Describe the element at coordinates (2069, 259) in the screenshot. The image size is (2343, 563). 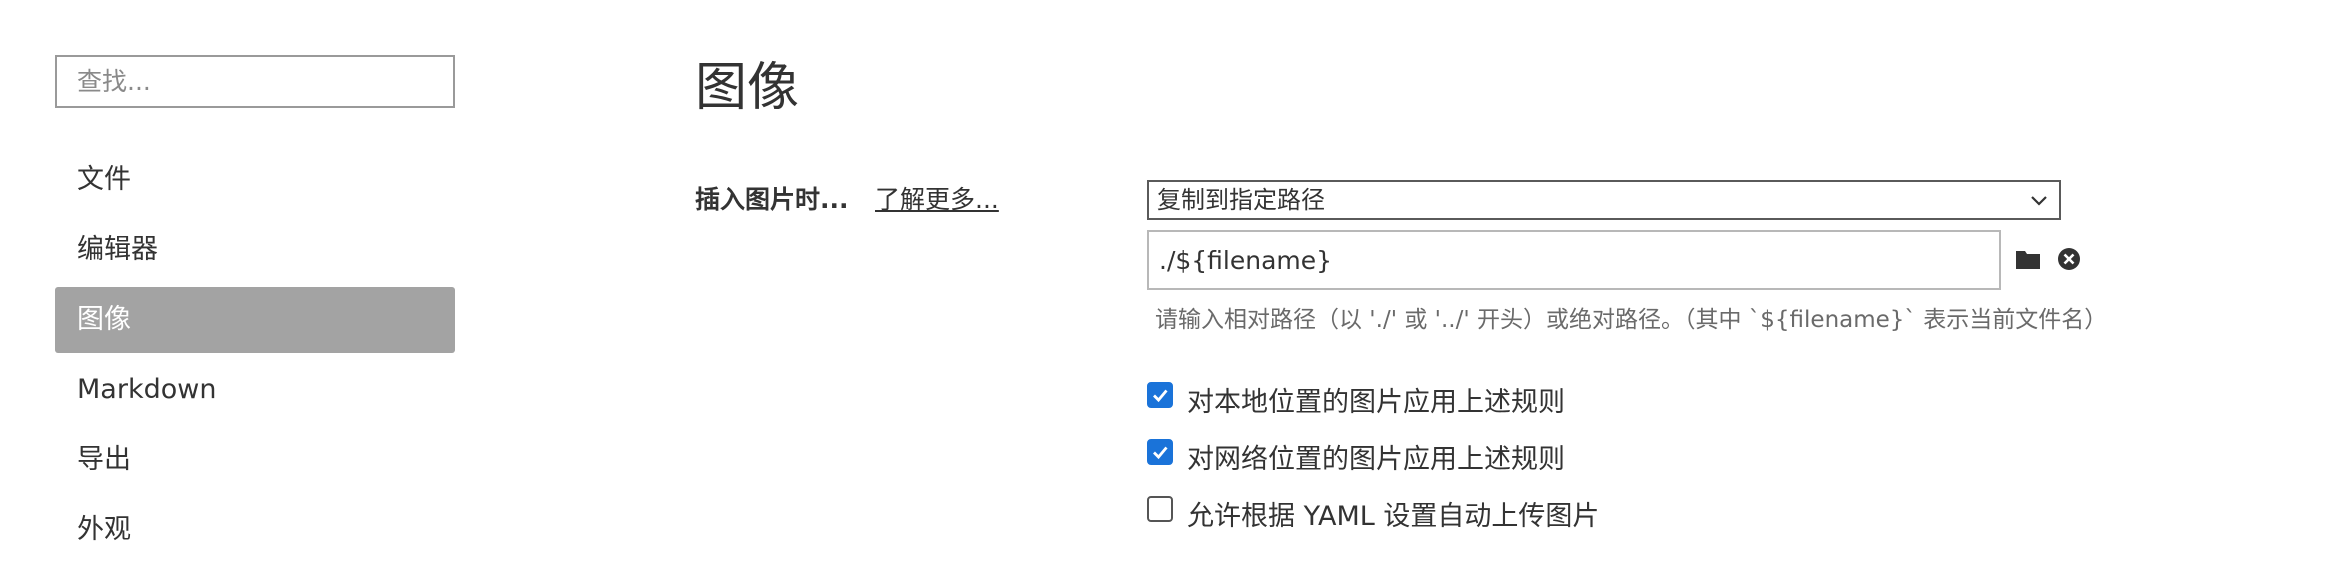
I see `clear-icon` at that location.